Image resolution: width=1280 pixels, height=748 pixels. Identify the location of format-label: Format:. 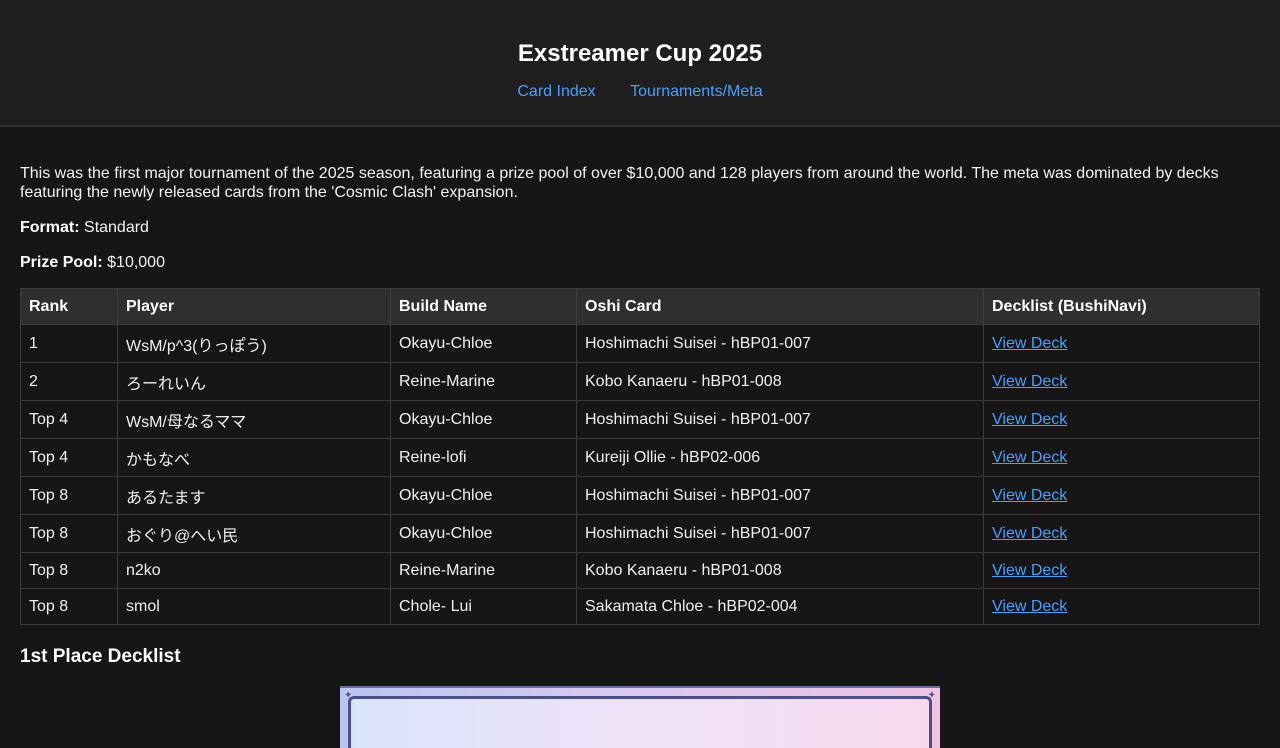
(50, 227).